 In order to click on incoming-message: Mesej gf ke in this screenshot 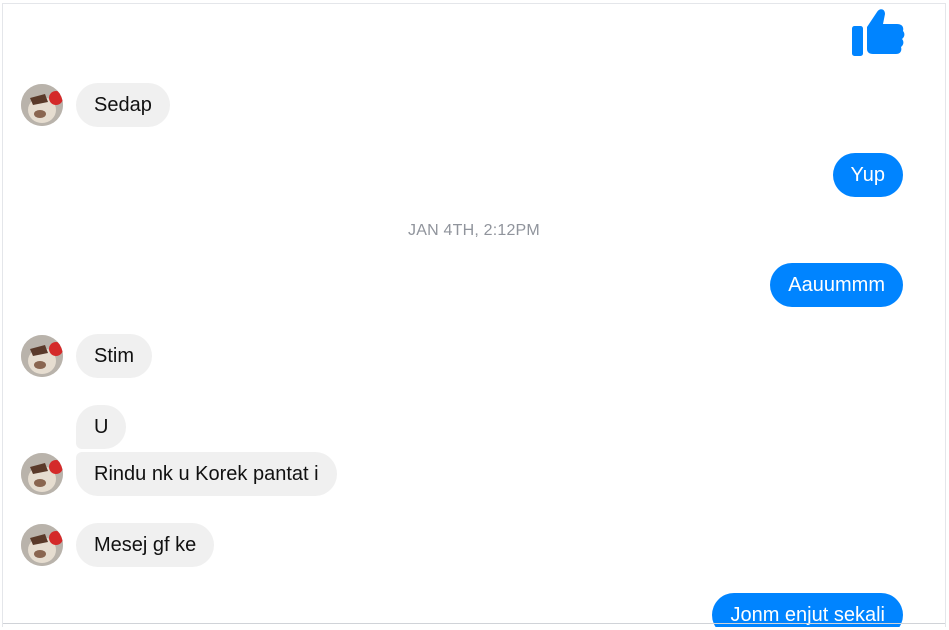, I will do `click(145, 545)`.